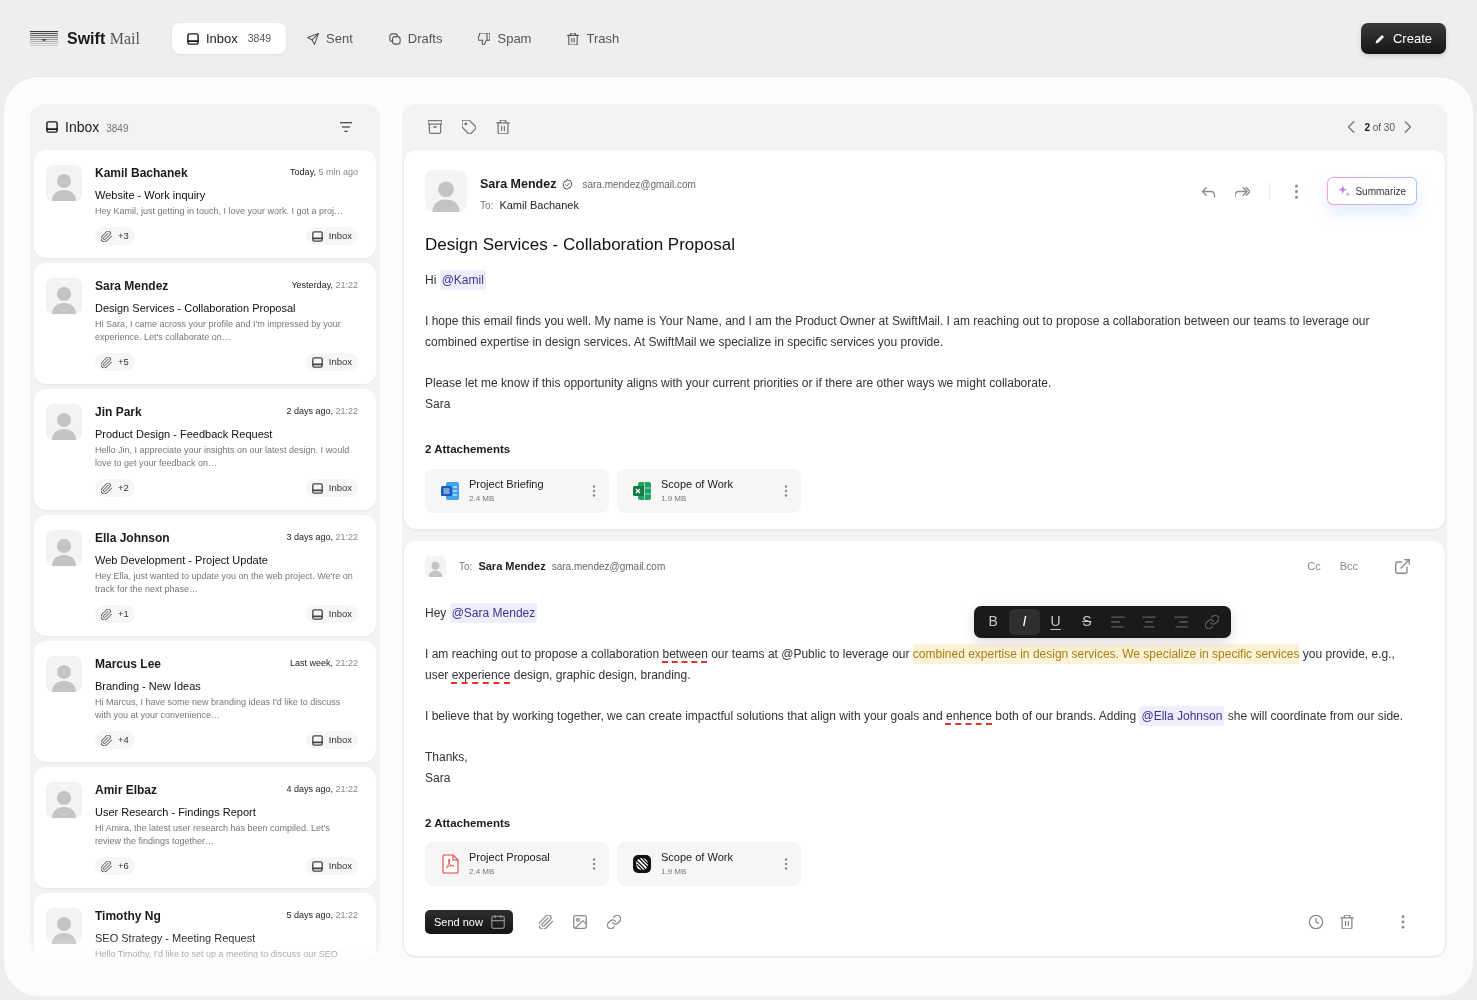 Image resolution: width=1477 pixels, height=1000 pixels. Describe the element at coordinates (117, 128) in the screenshot. I see `message-count: 3849` at that location.